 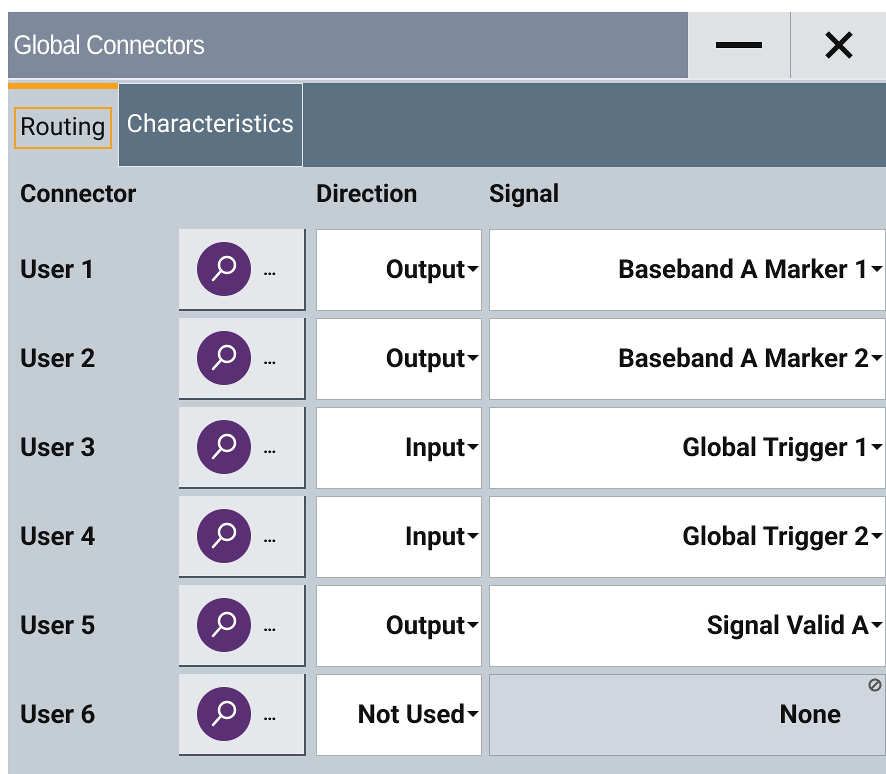 What do you see at coordinates (524, 194) in the screenshot?
I see `column-header: Signal` at bounding box center [524, 194].